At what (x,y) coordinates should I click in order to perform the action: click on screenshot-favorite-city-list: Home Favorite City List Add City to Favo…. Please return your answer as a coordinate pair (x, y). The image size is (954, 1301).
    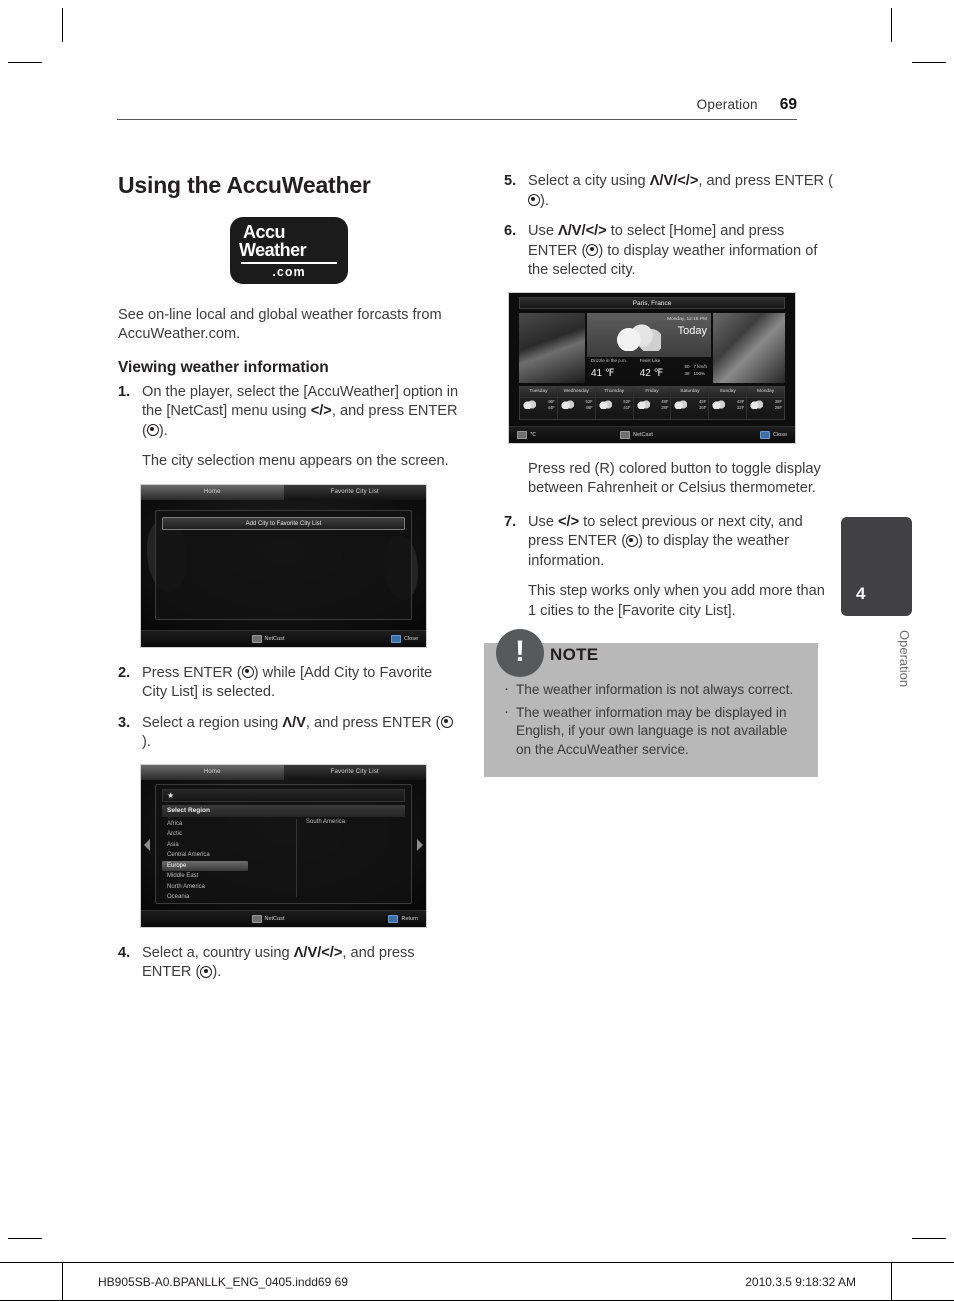
    Looking at the image, I should click on (283, 565).